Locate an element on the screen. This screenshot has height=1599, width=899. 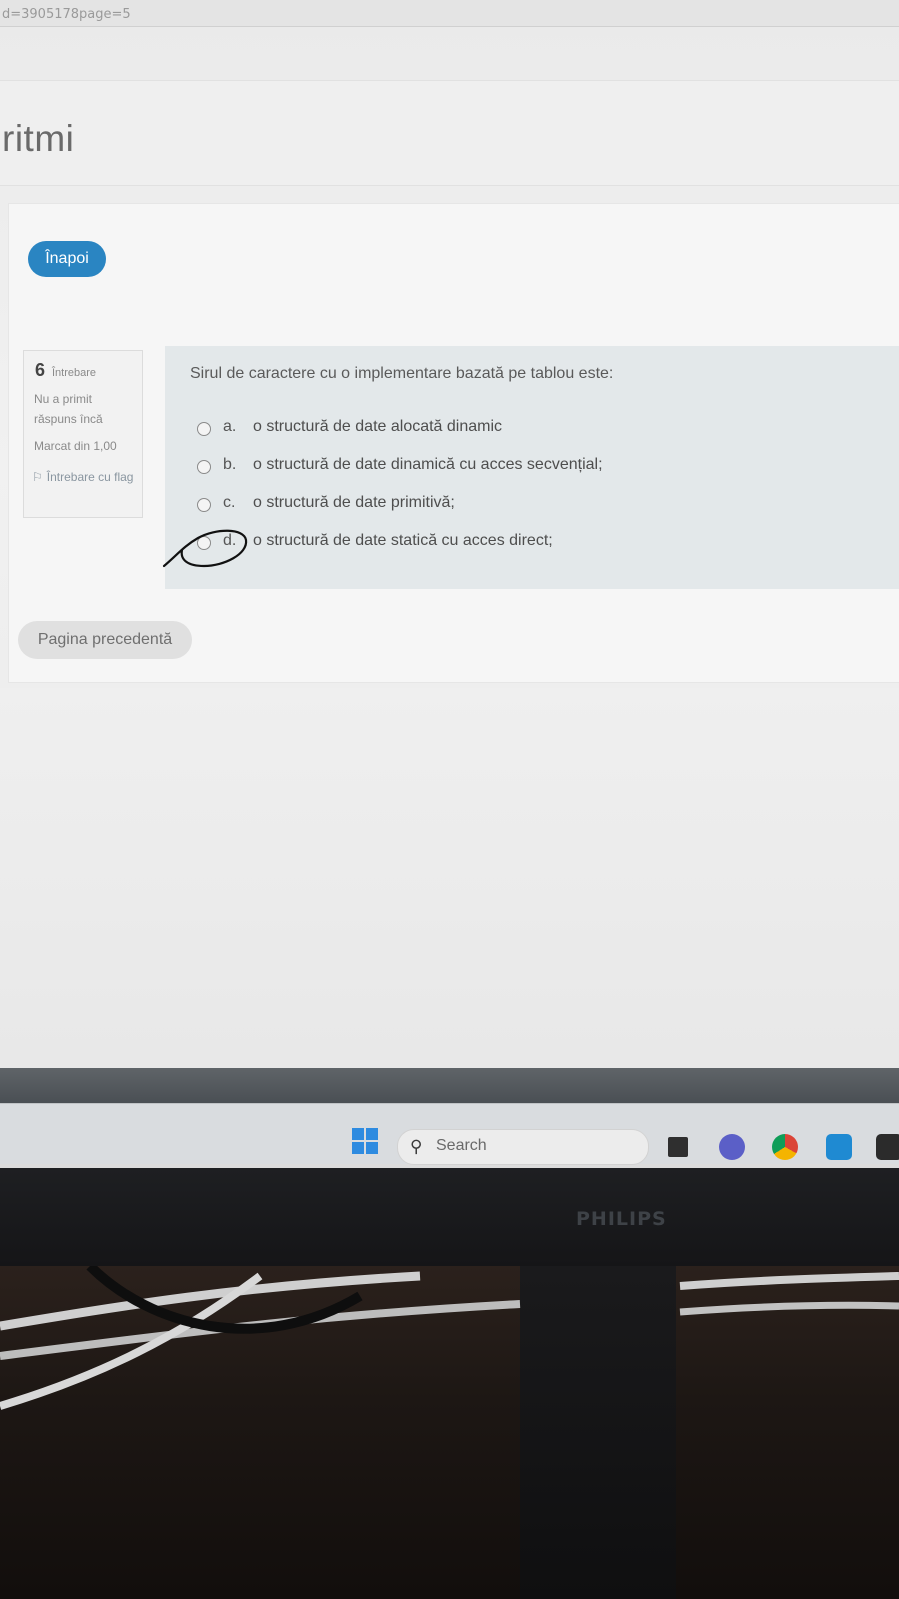
vscode-icon is located at coordinates (839, 1147).